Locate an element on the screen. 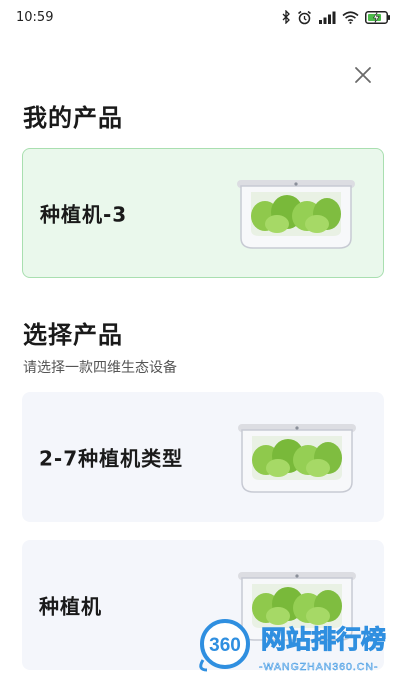  watermark-logo: 360 网站排行榜 -WANGZHAN360.CN- is located at coordinates (293, 646).